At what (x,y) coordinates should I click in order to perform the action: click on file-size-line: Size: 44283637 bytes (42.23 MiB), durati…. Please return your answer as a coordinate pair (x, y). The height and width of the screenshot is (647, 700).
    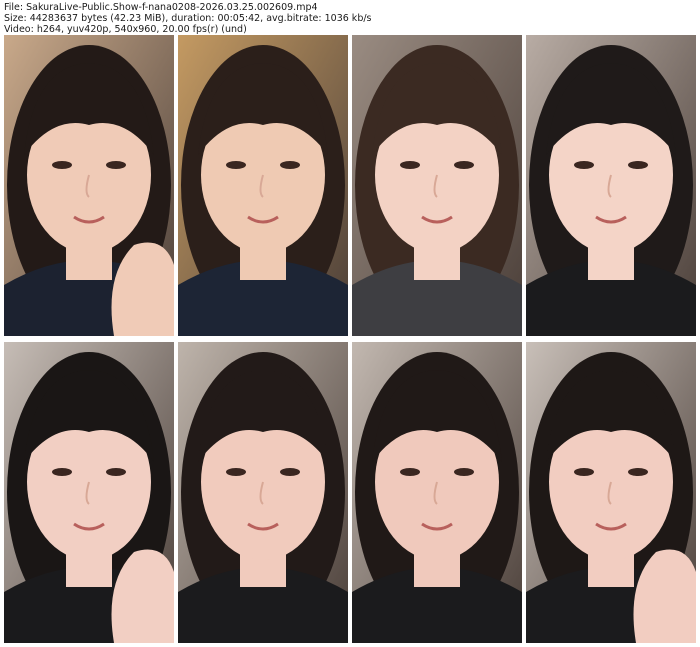
    Looking at the image, I should click on (188, 18).